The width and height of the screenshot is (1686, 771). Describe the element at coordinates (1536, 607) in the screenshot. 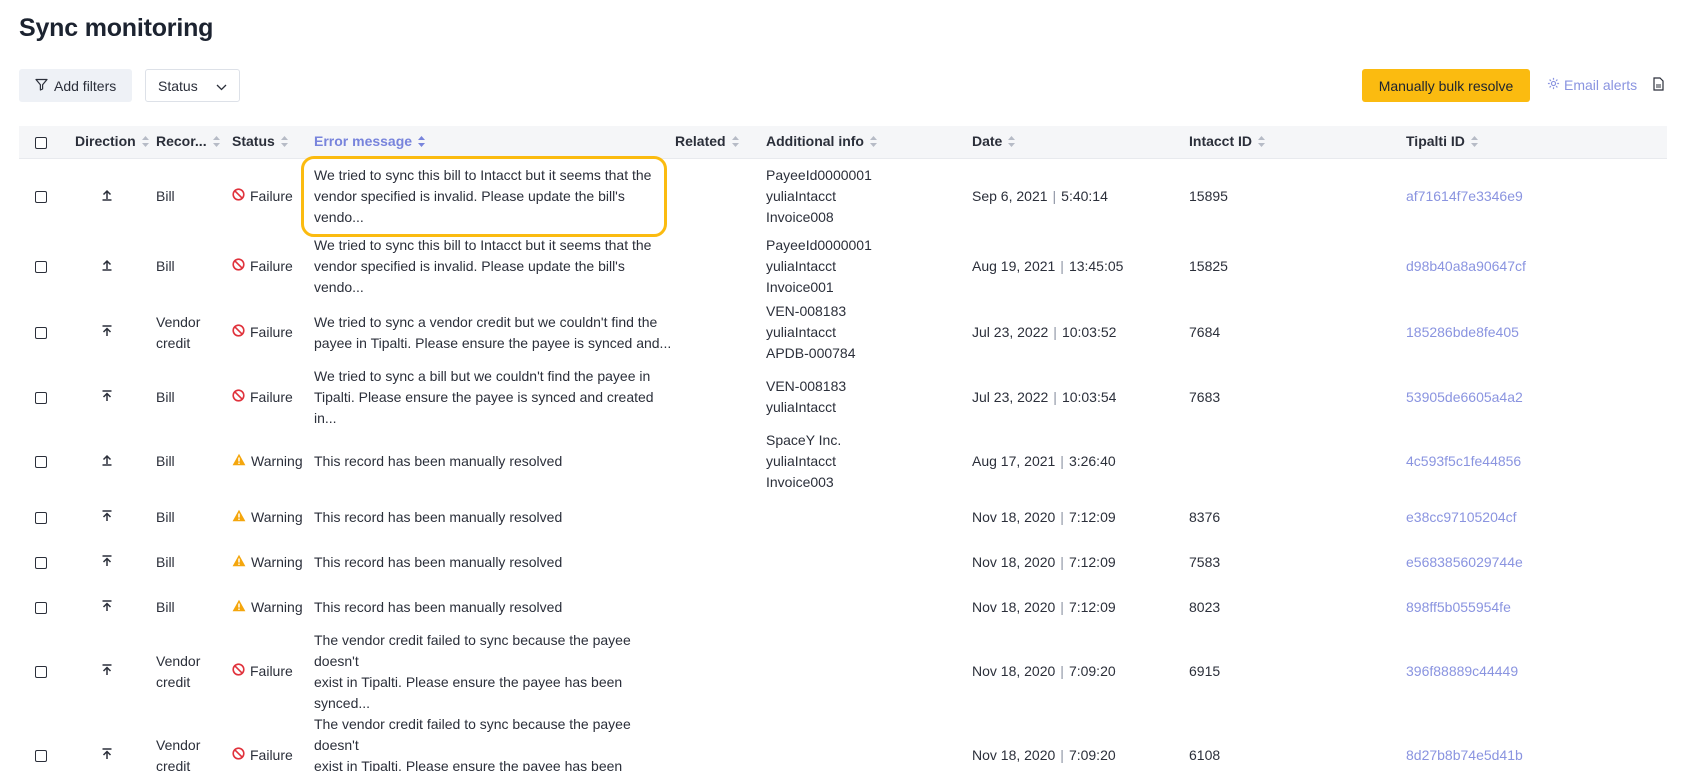

I see `tipalti-id-link: 898ff5b055954fe` at that location.